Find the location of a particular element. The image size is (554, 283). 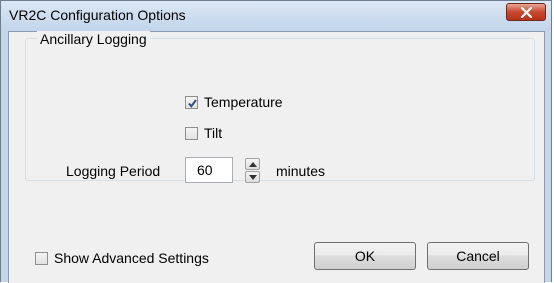

close-icon is located at coordinates (526, 12).